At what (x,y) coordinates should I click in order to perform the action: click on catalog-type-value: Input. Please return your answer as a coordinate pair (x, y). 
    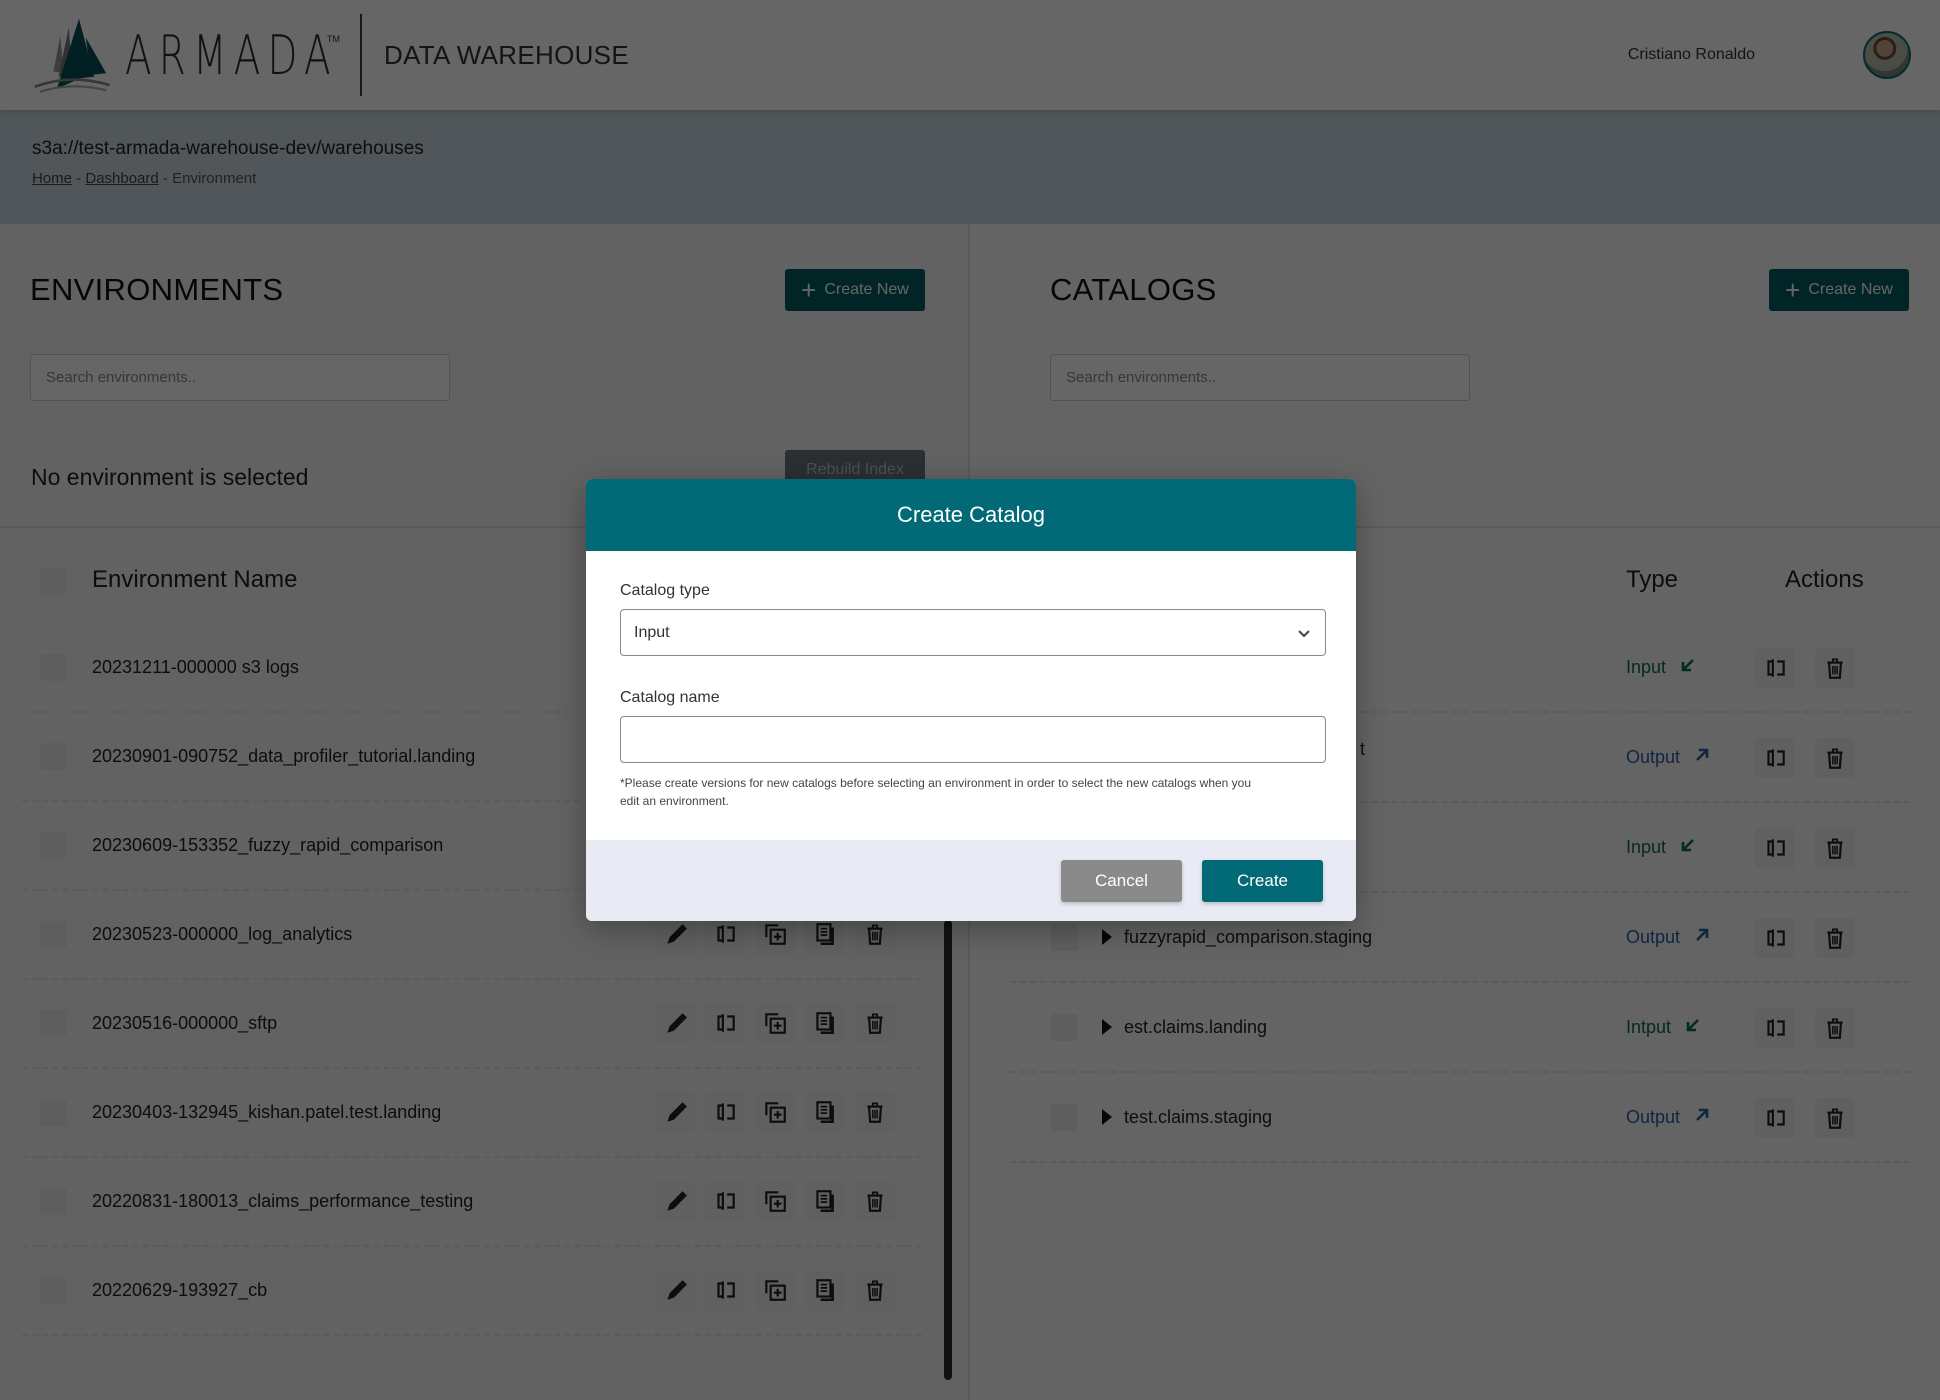
    Looking at the image, I should click on (652, 632).